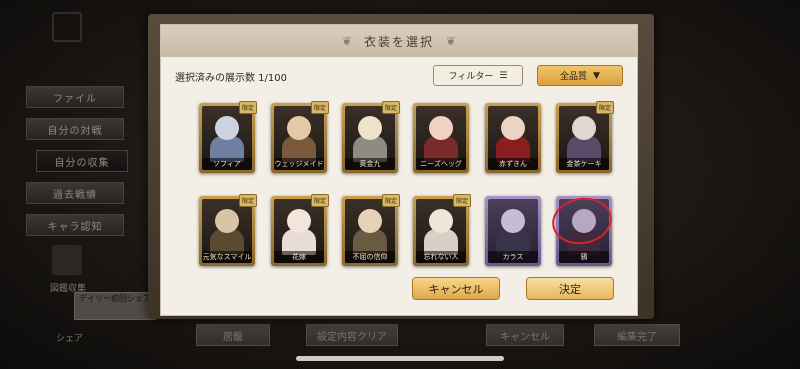 This screenshot has width=800, height=369. I want to click on costume-card: 不屈の信仰 限定, so click(371, 230).